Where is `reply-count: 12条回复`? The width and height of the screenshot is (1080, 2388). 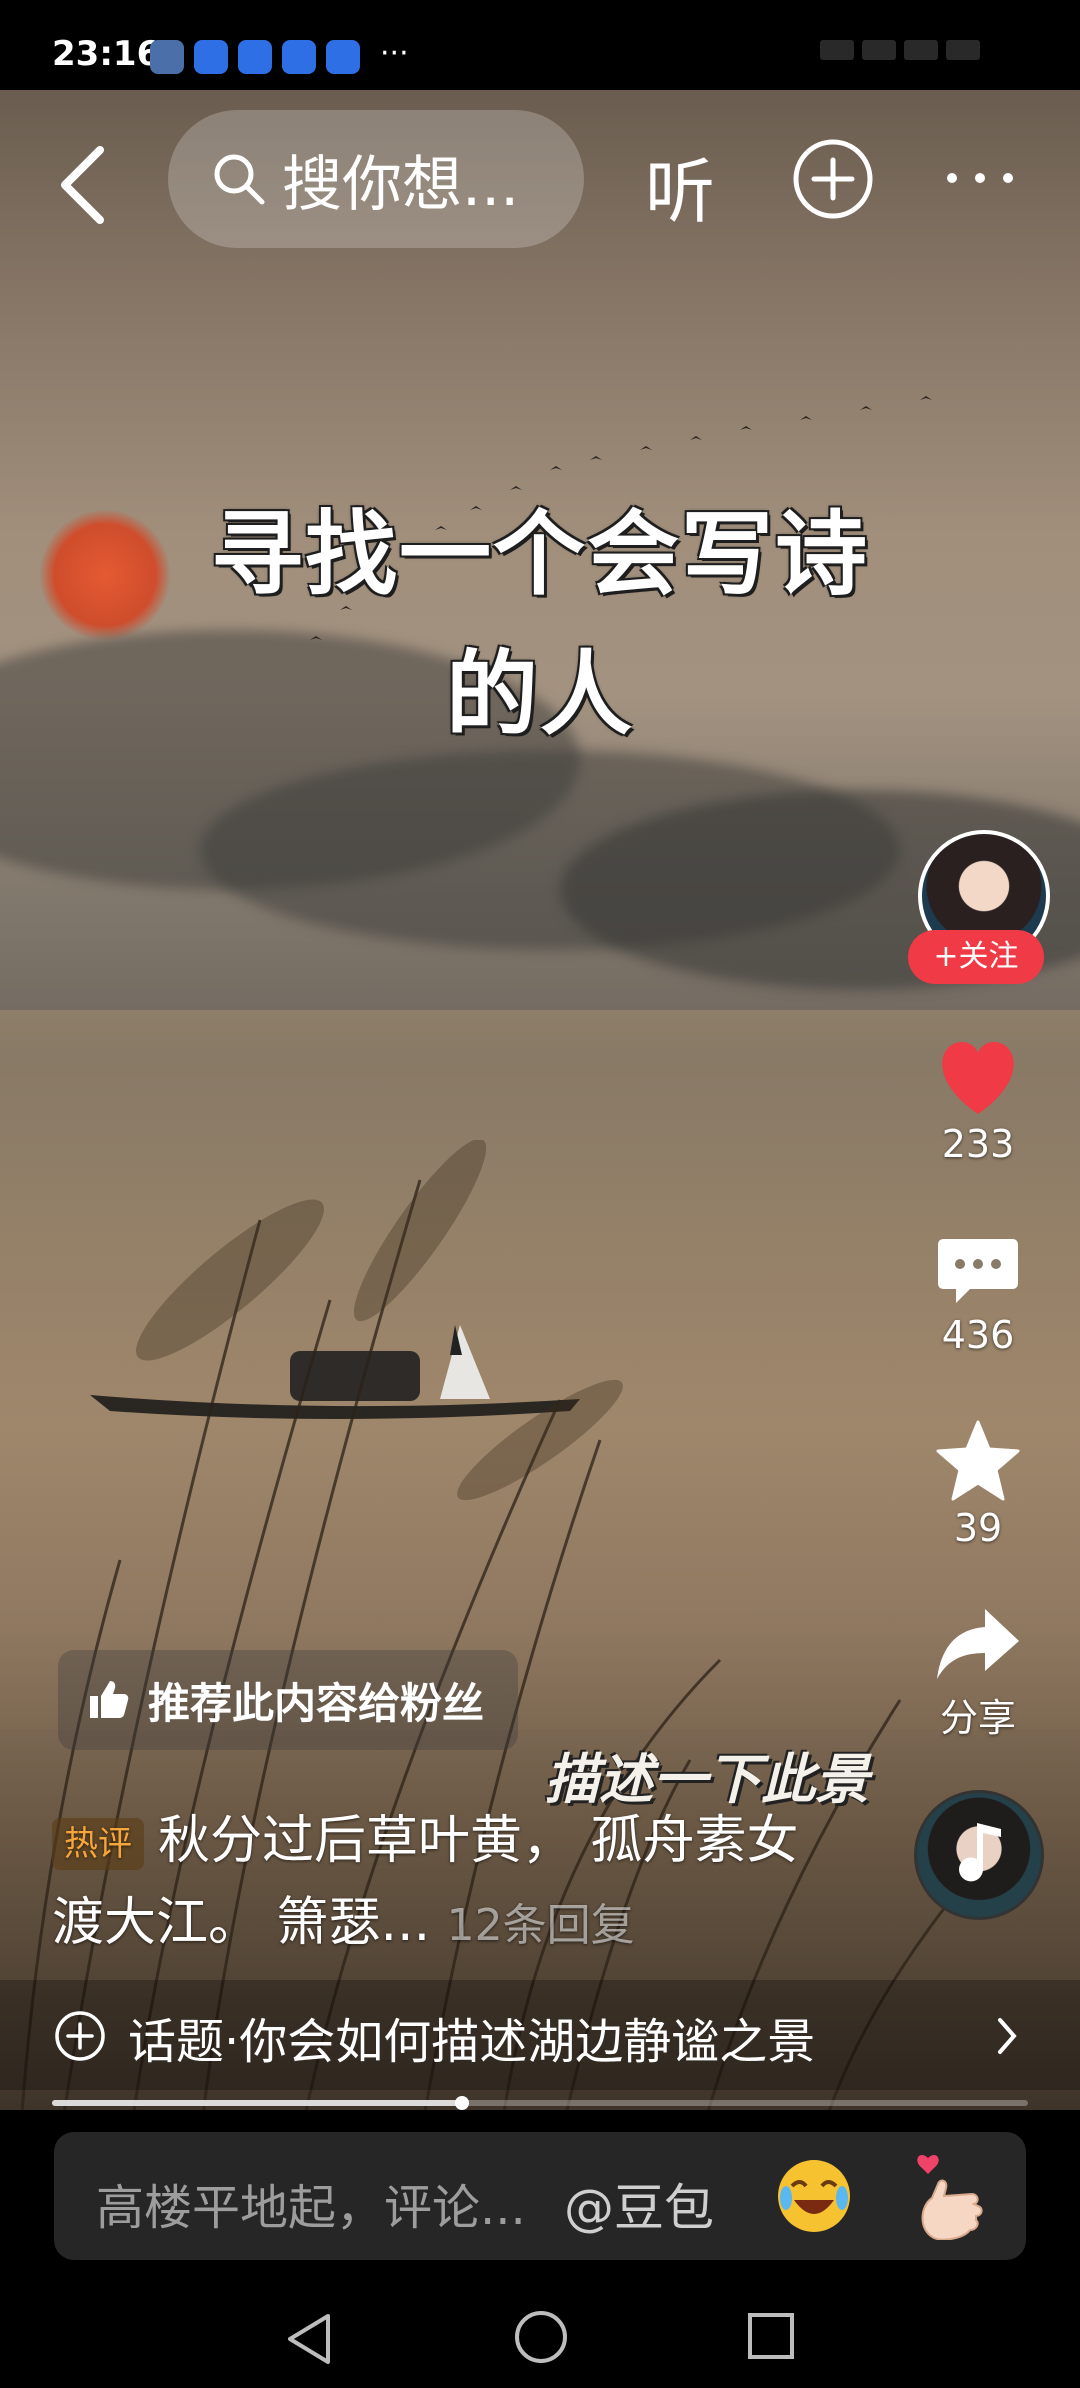 reply-count: 12条回复 is located at coordinates (541, 1925).